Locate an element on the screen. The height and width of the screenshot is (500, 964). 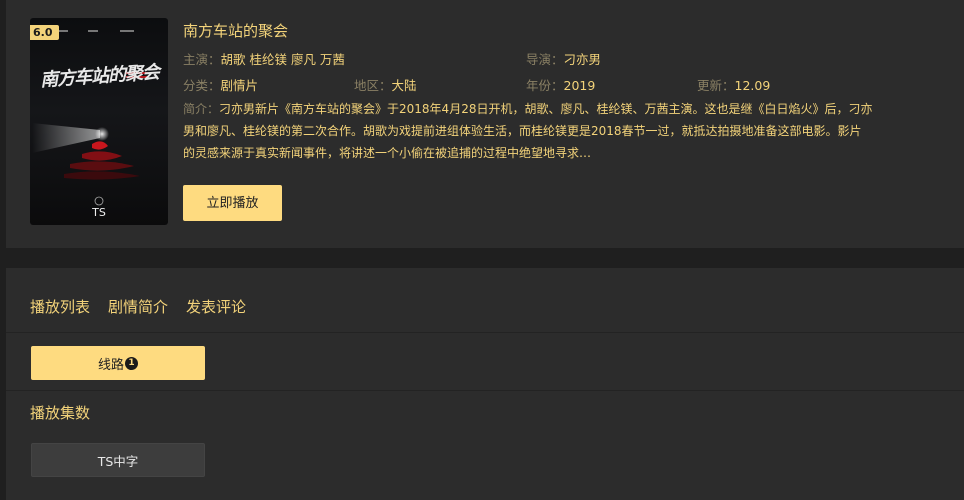
year-label: 年份： is located at coordinates (545, 85).